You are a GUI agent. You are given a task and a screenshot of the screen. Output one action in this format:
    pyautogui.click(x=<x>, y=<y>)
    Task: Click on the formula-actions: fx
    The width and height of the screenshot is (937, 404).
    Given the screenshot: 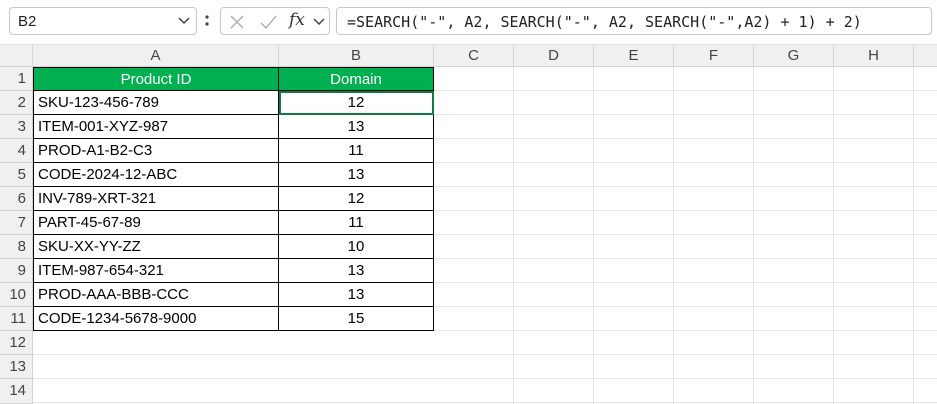 What is the action you would take?
    pyautogui.click(x=275, y=21)
    